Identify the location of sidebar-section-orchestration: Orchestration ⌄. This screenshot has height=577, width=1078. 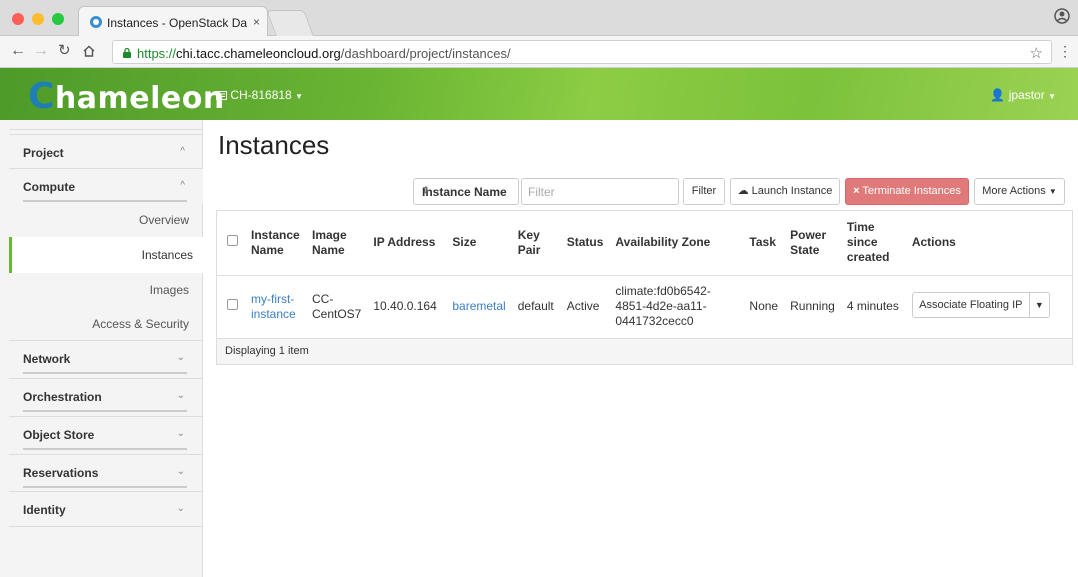
(106, 396).